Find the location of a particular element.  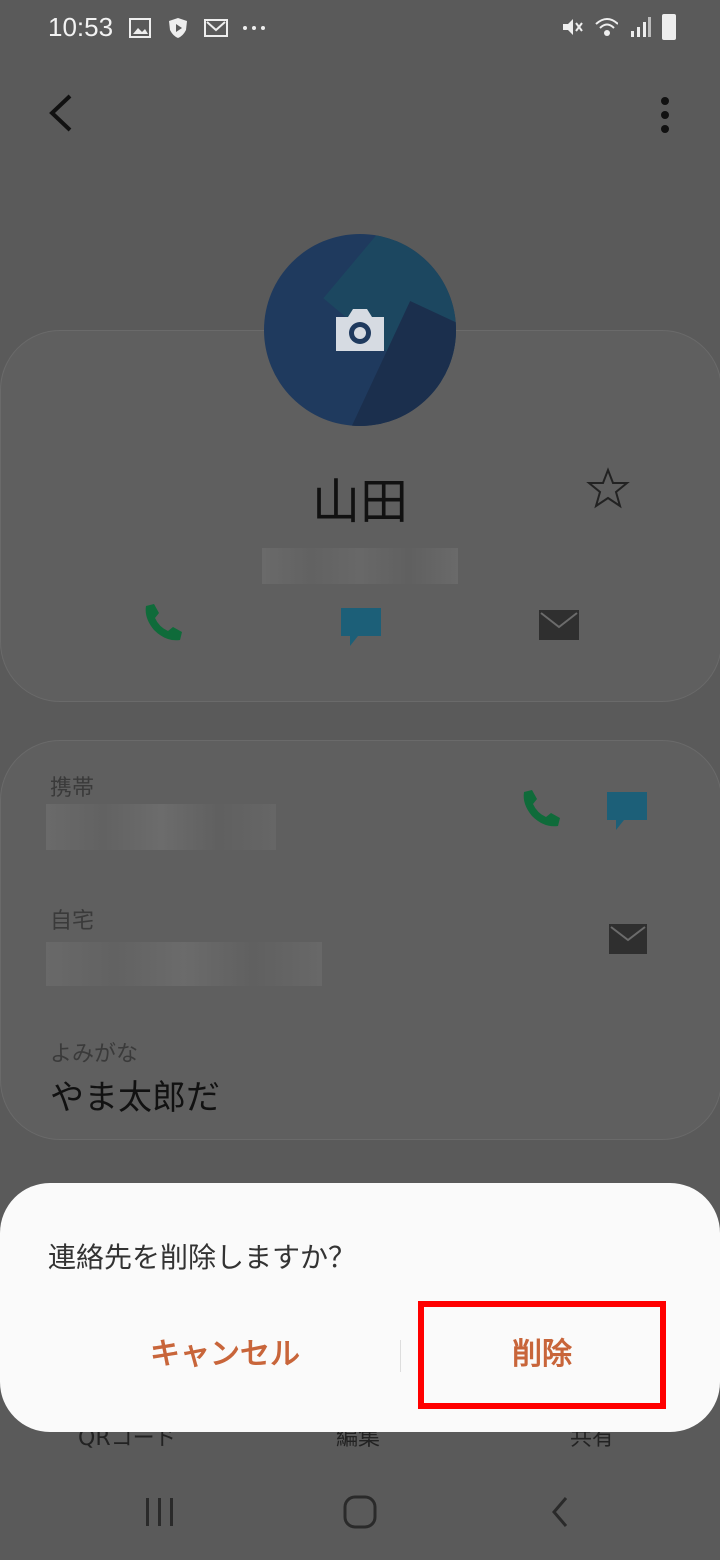

signal-icon is located at coordinates (640, 27).